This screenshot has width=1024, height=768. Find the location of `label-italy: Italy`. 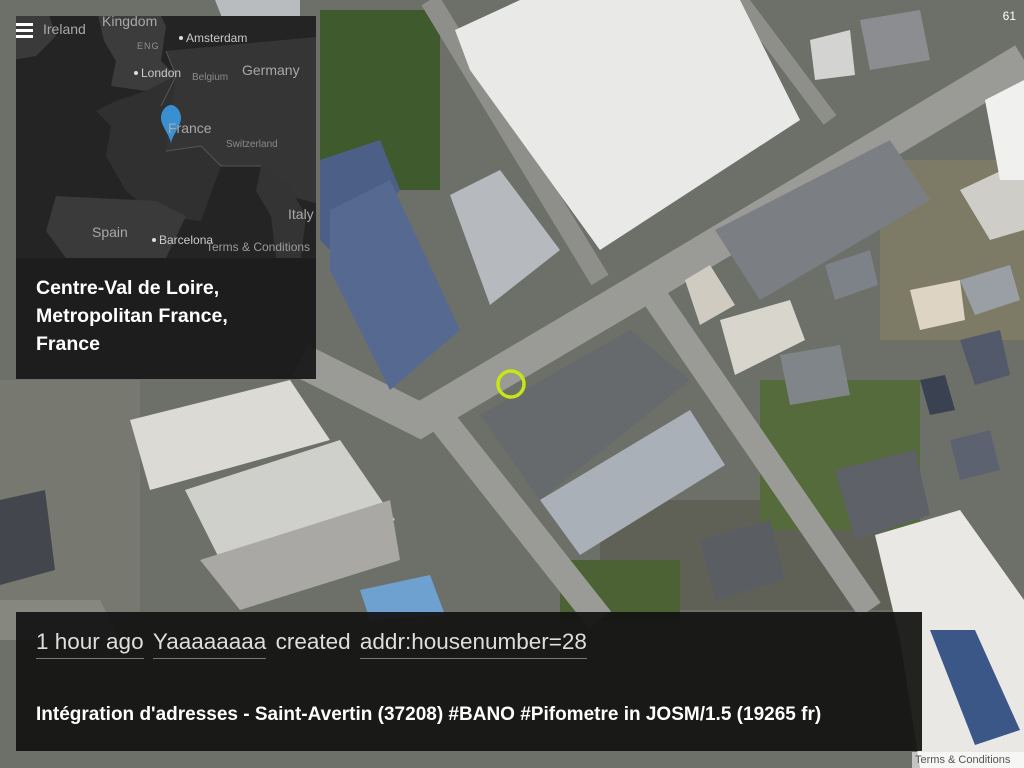

label-italy: Italy is located at coordinates (301, 214).